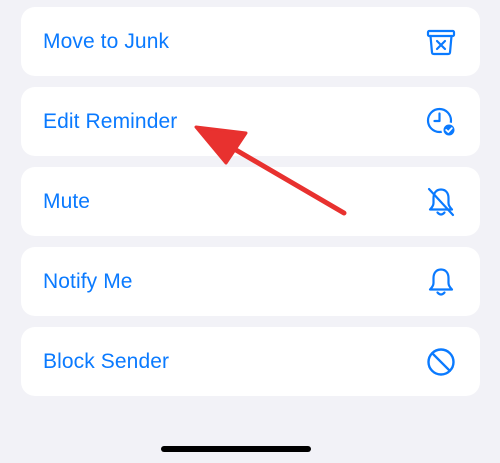 The image size is (500, 463). I want to click on notify-me-label: Notify Me, so click(88, 281).